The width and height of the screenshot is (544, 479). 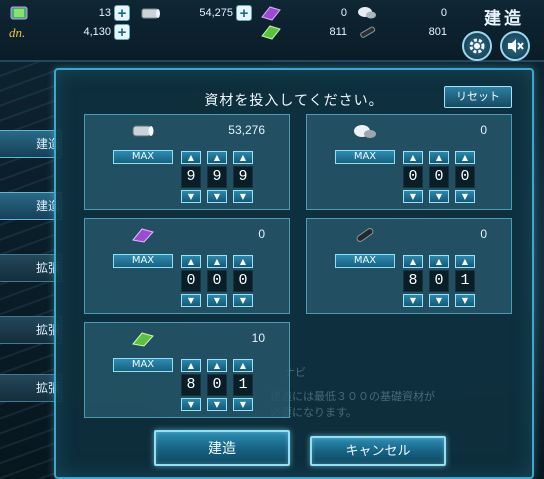 What do you see at coordinates (478, 97) in the screenshot?
I see `reset-button: リセット` at bounding box center [478, 97].